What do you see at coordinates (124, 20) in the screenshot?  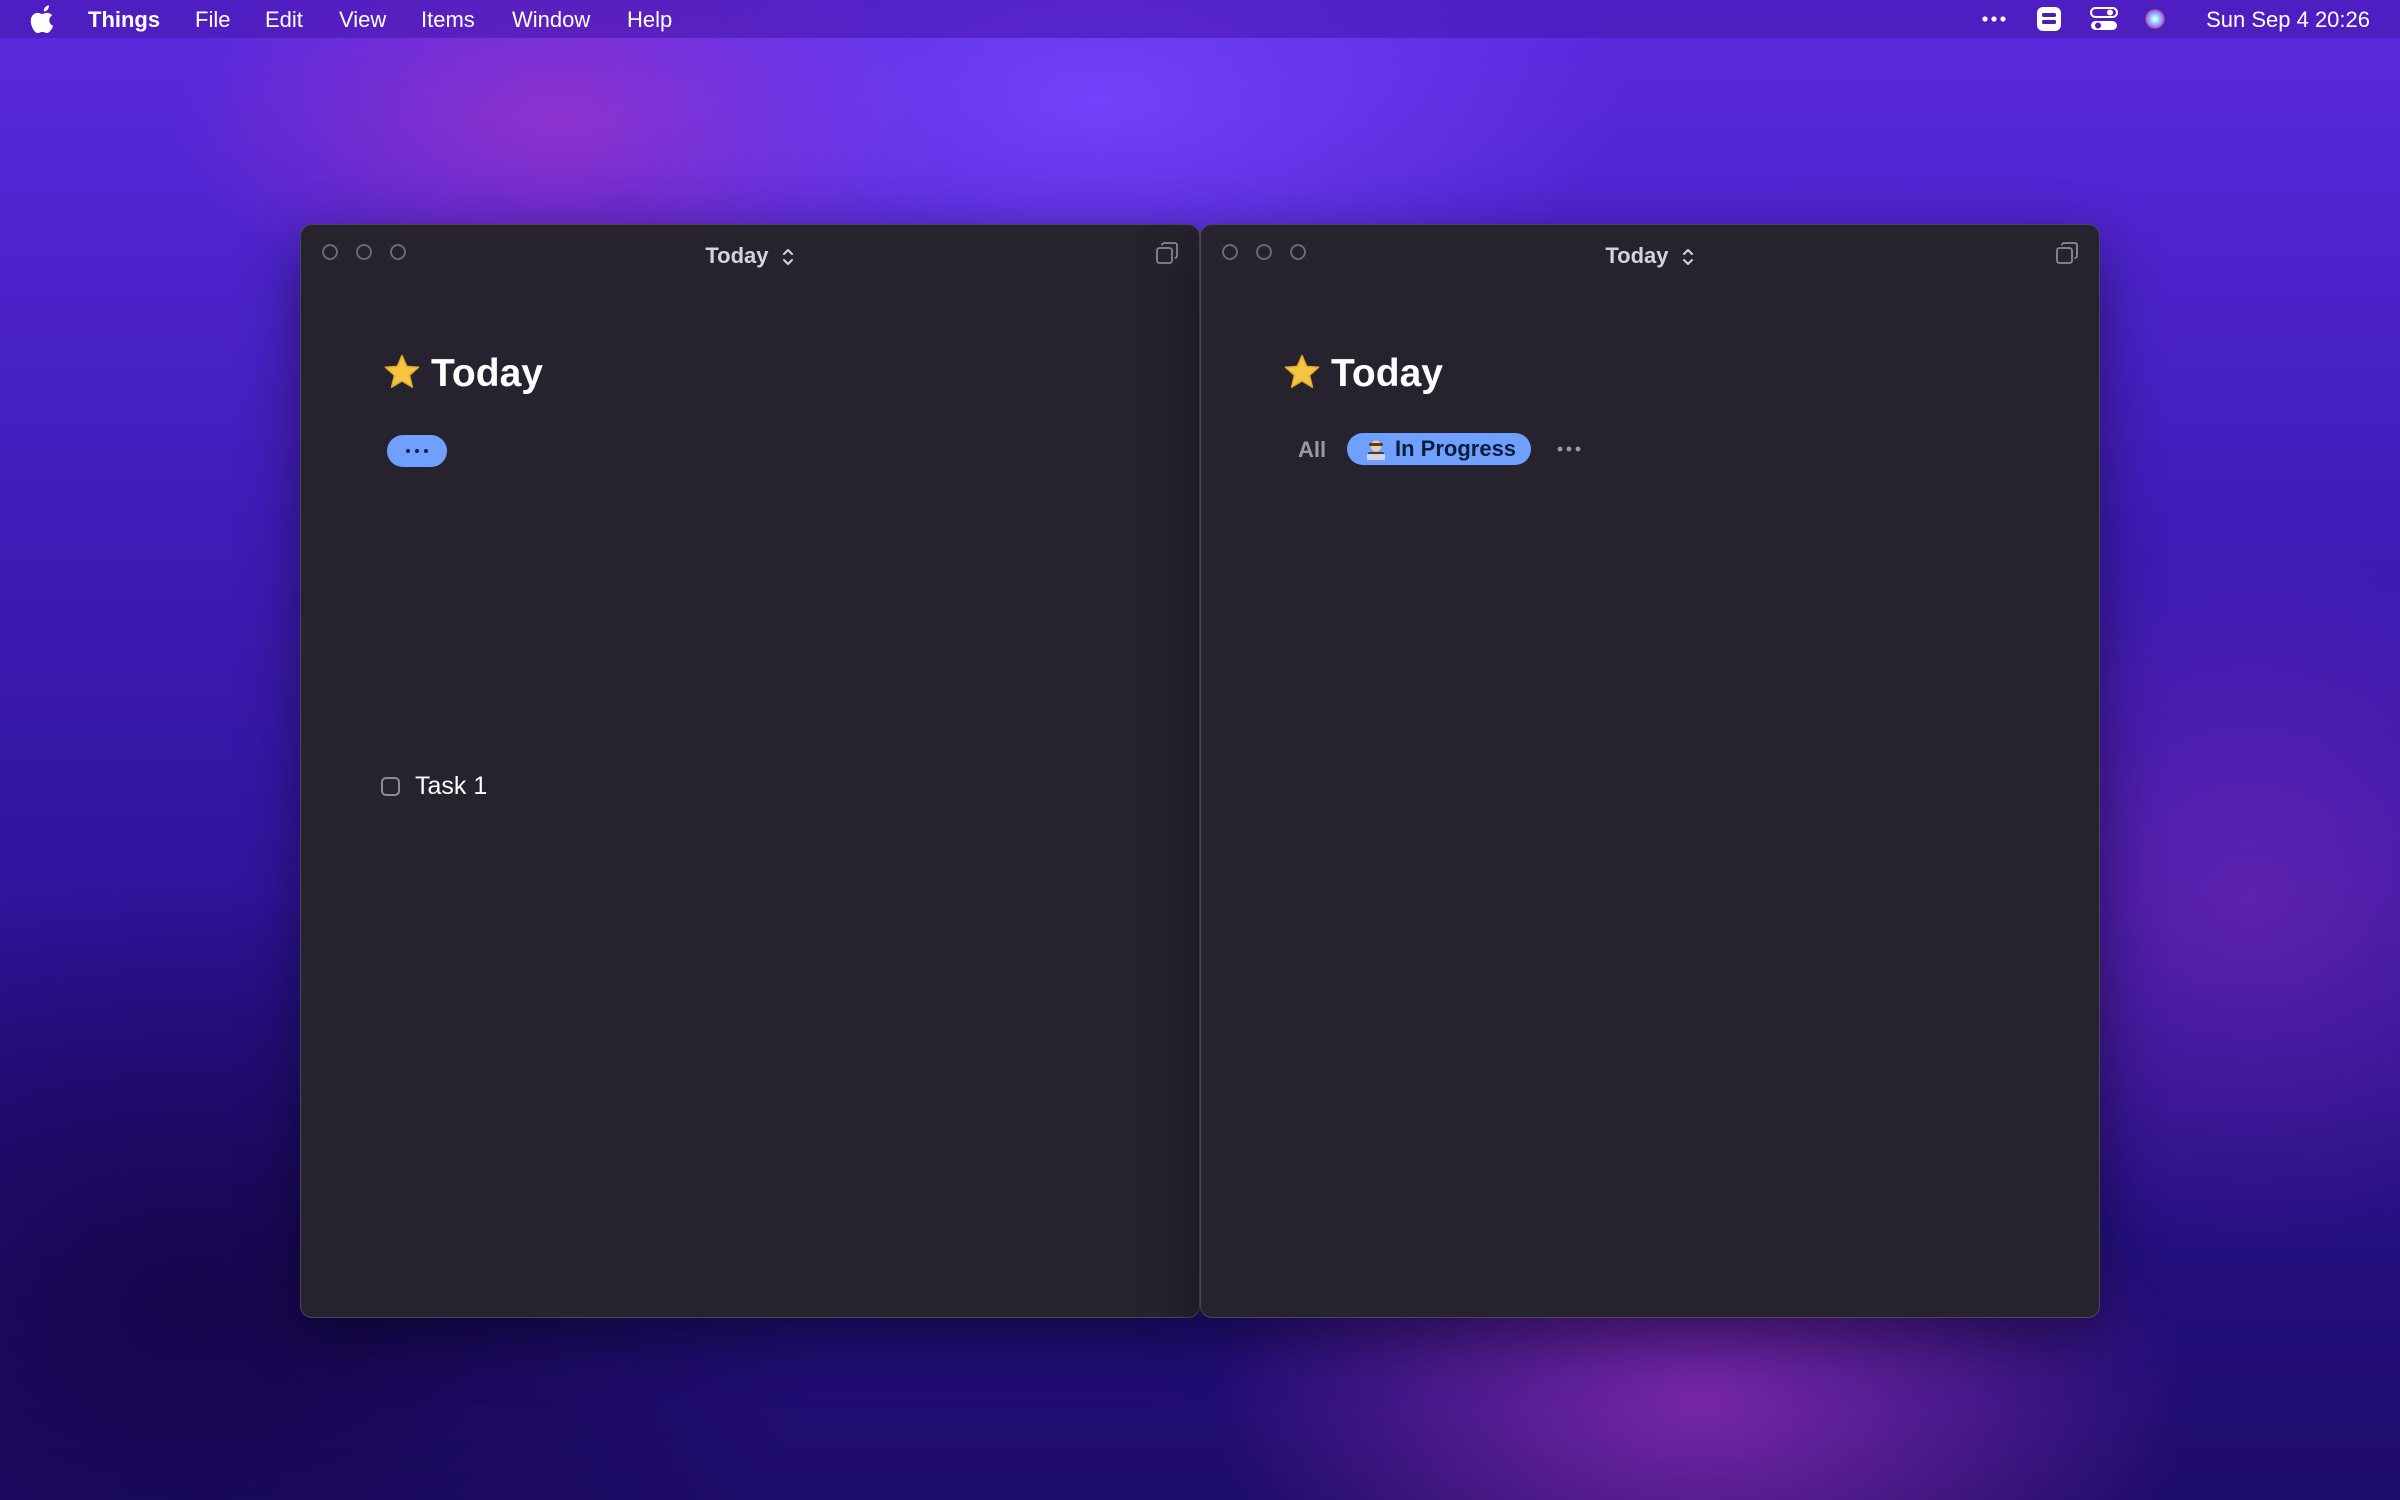 I see `app-menu-things: Things` at bounding box center [124, 20].